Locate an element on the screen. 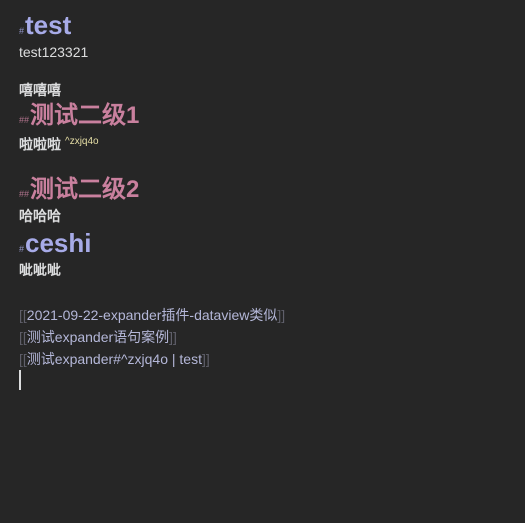  paragraph-lala: 啦啦啦 ^zxjq4o is located at coordinates (267, 142).